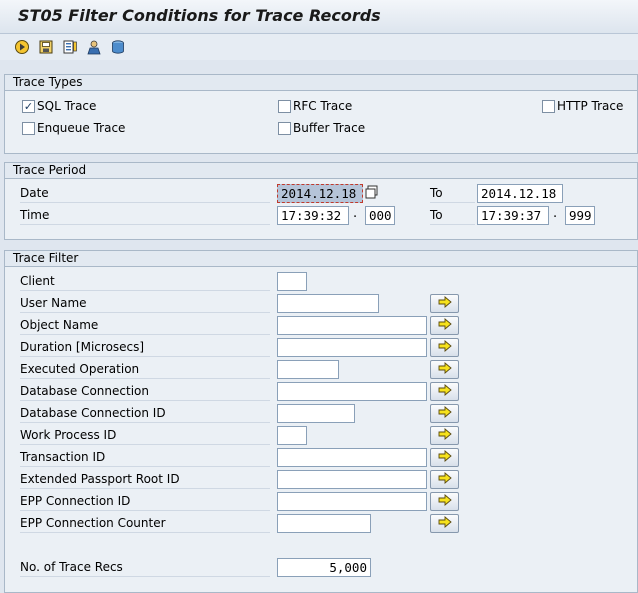 This screenshot has width=638, height=593. Describe the element at coordinates (308, 369) in the screenshot. I see `executed-operation-field` at that location.